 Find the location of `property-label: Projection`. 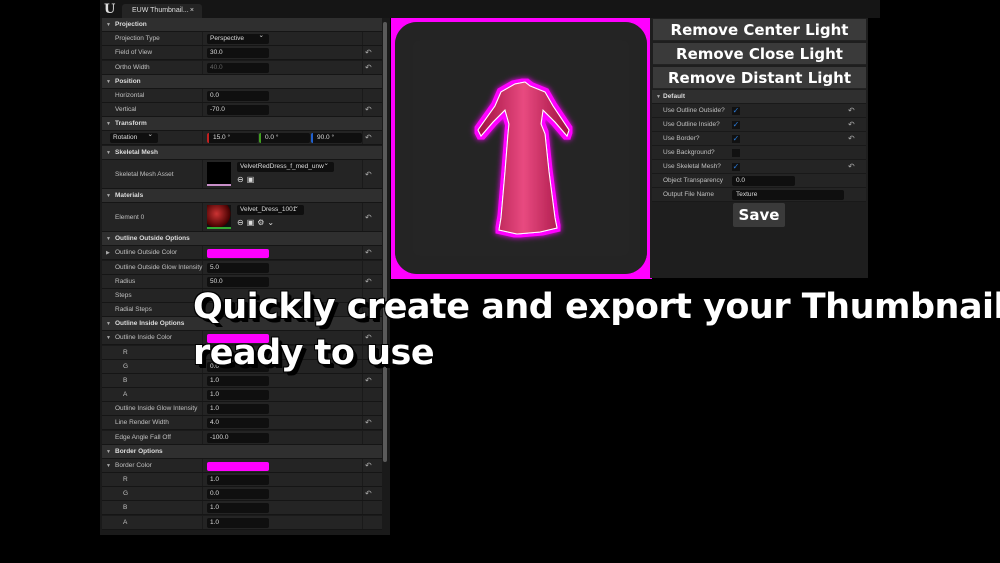

property-label: Projection is located at coordinates (131, 24).